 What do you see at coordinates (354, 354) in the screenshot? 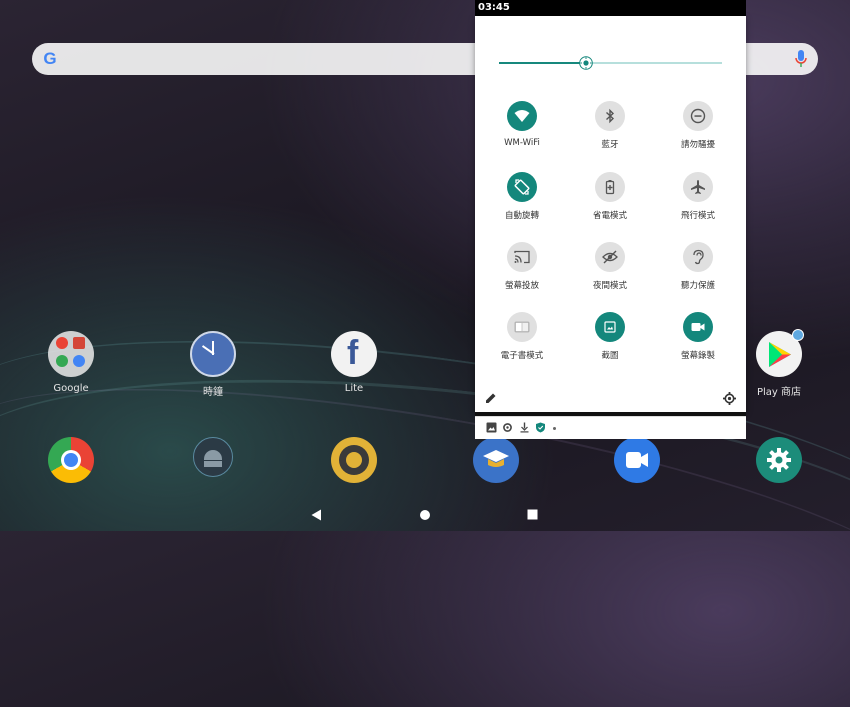
I see `facebook-lite-icon: f` at bounding box center [354, 354].